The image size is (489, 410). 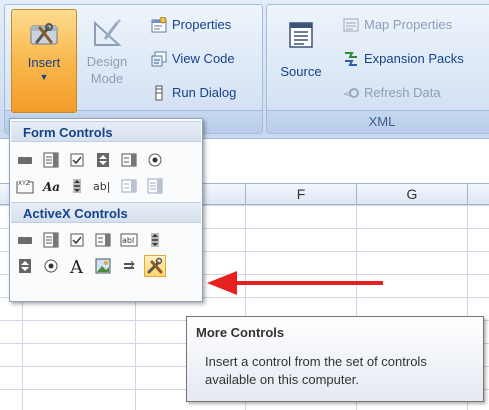 What do you see at coordinates (159, 24) in the screenshot?
I see `properties-icon` at bounding box center [159, 24].